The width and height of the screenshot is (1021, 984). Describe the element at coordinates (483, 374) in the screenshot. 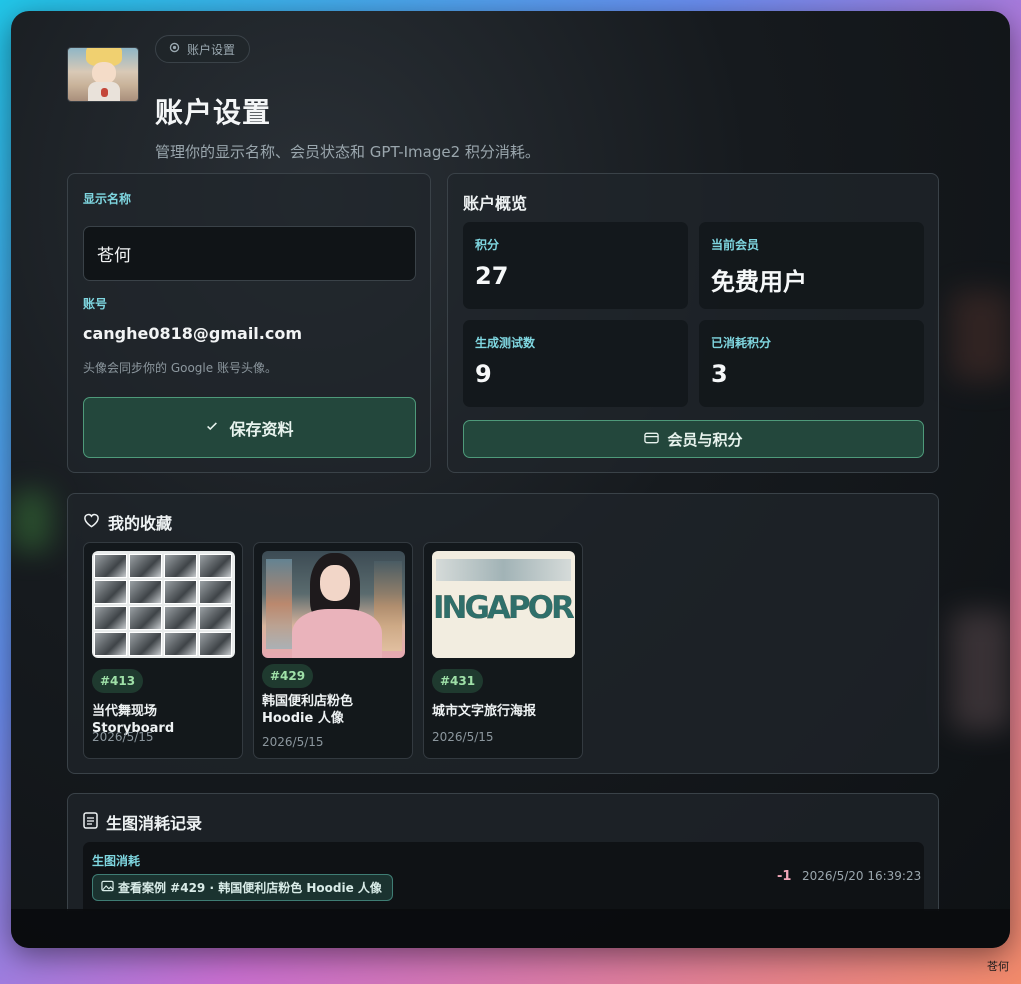

I see `stat-value: 9` at that location.